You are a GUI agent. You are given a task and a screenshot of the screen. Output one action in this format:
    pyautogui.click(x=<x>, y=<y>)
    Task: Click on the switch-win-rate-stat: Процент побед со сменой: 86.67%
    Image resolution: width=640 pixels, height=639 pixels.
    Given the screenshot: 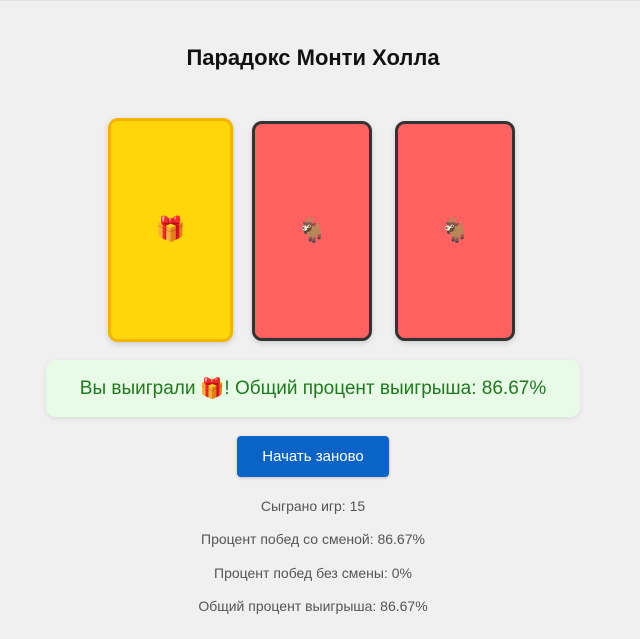 What is the action you would take?
    pyautogui.click(x=313, y=539)
    